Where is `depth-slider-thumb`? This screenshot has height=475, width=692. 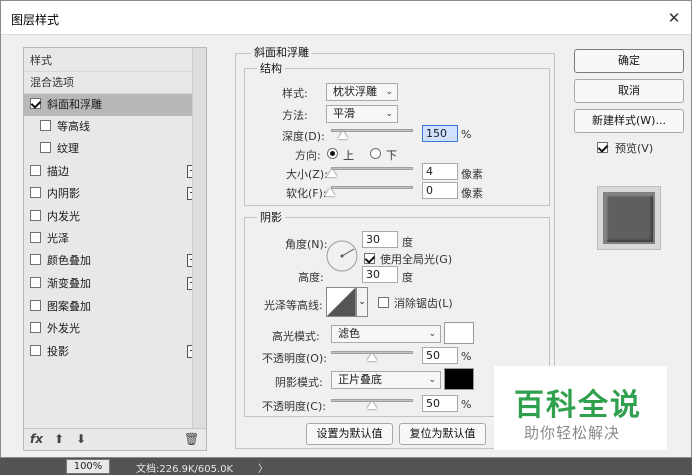 depth-slider-thumb is located at coordinates (343, 135).